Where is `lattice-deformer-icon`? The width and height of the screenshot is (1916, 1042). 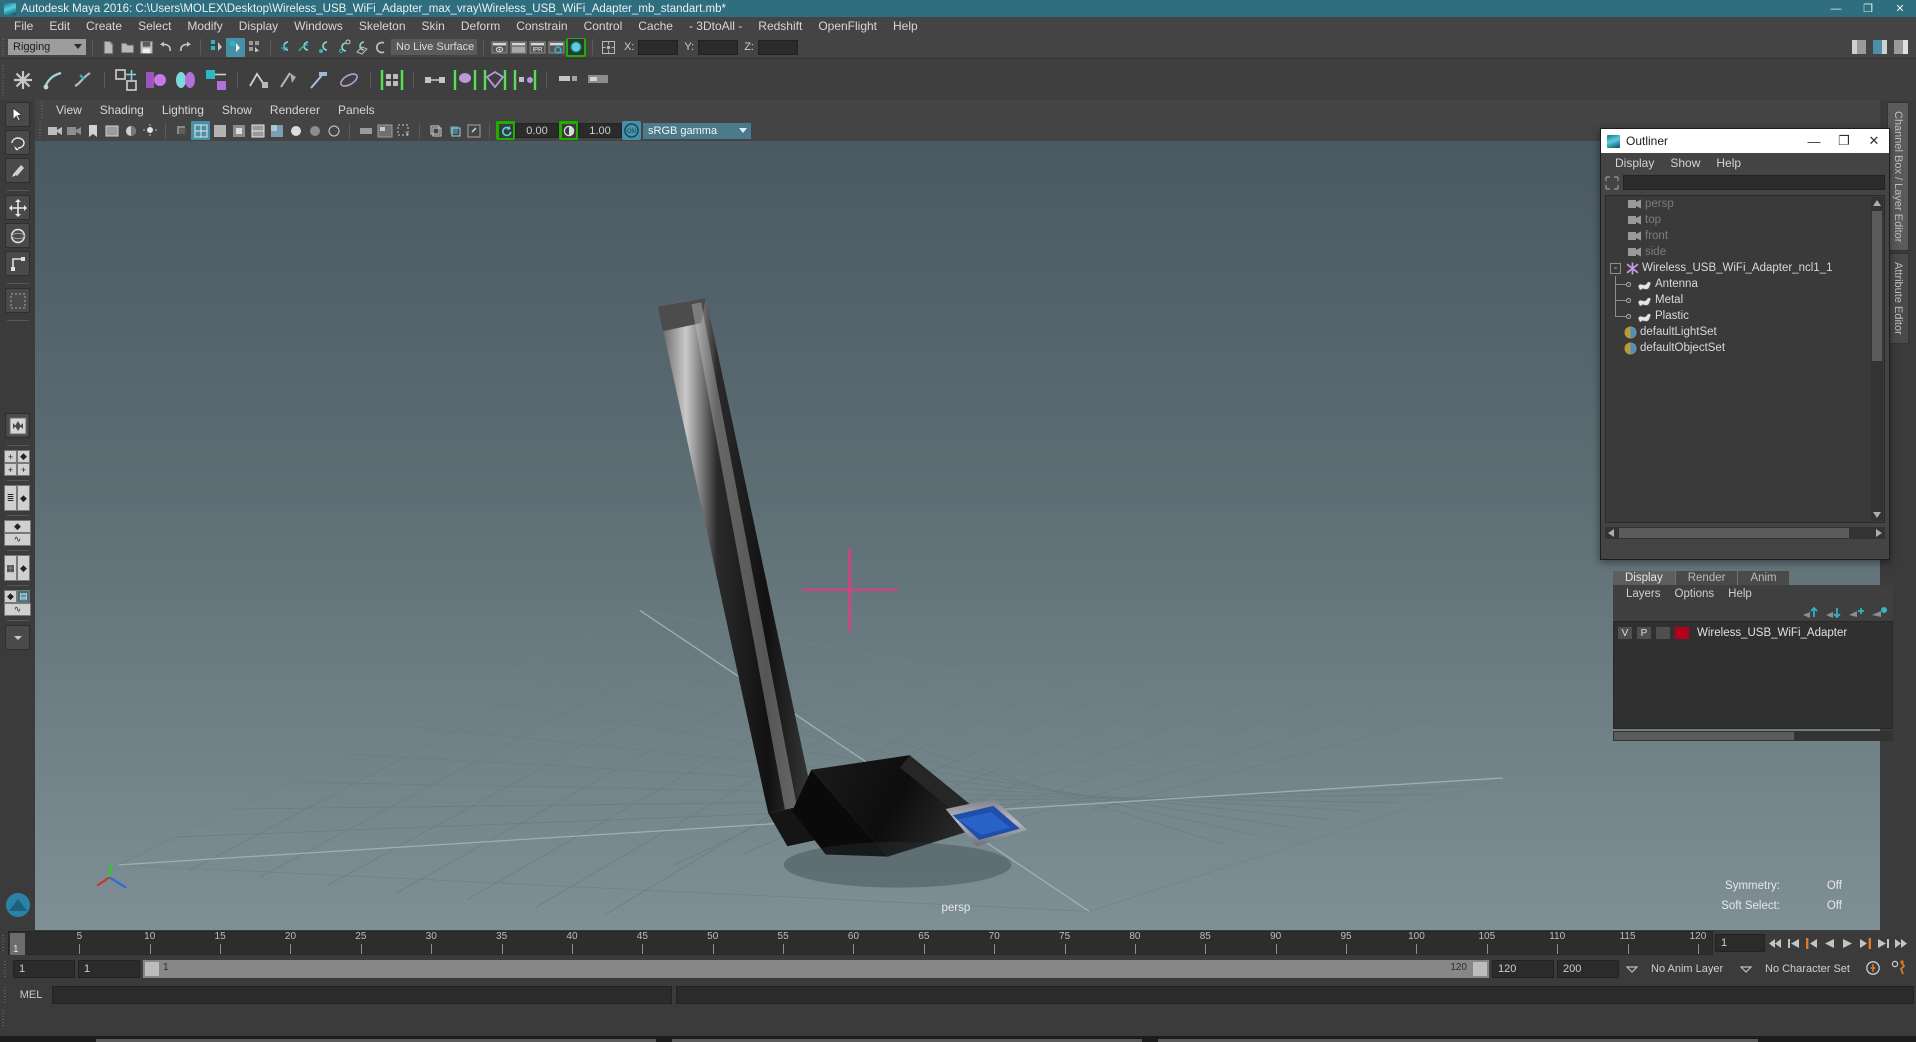
lattice-deformer-icon is located at coordinates (289, 80).